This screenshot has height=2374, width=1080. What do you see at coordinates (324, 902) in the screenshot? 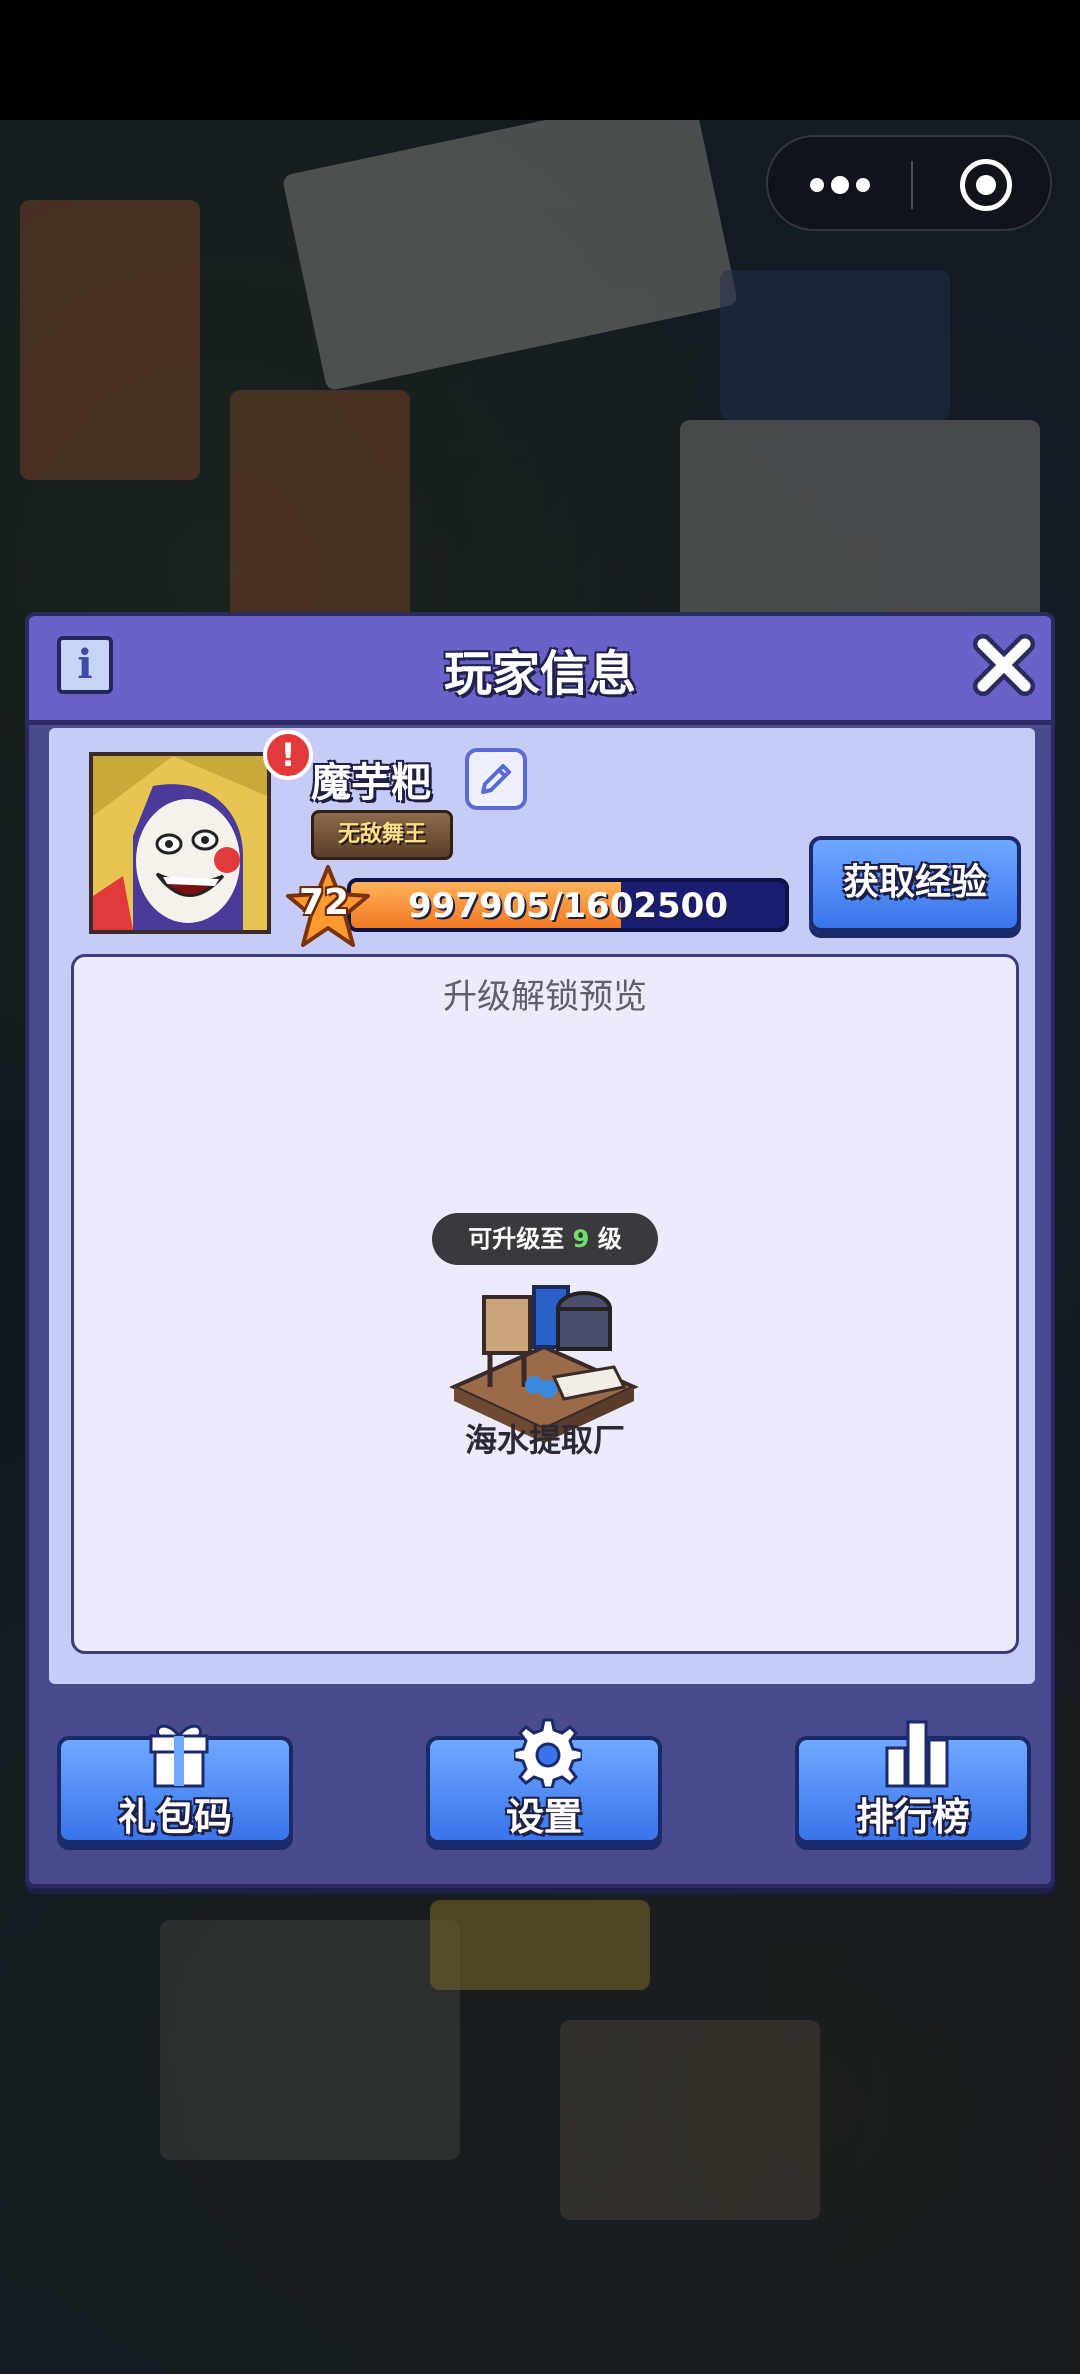
I see `player-level: 72` at bounding box center [324, 902].